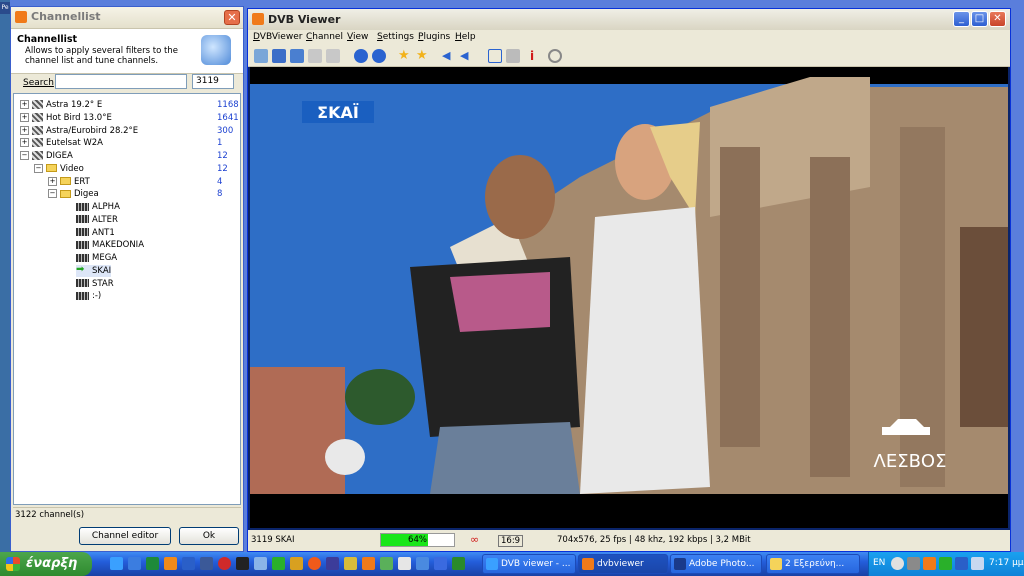  I want to click on ok-button: Ok, so click(209, 536).